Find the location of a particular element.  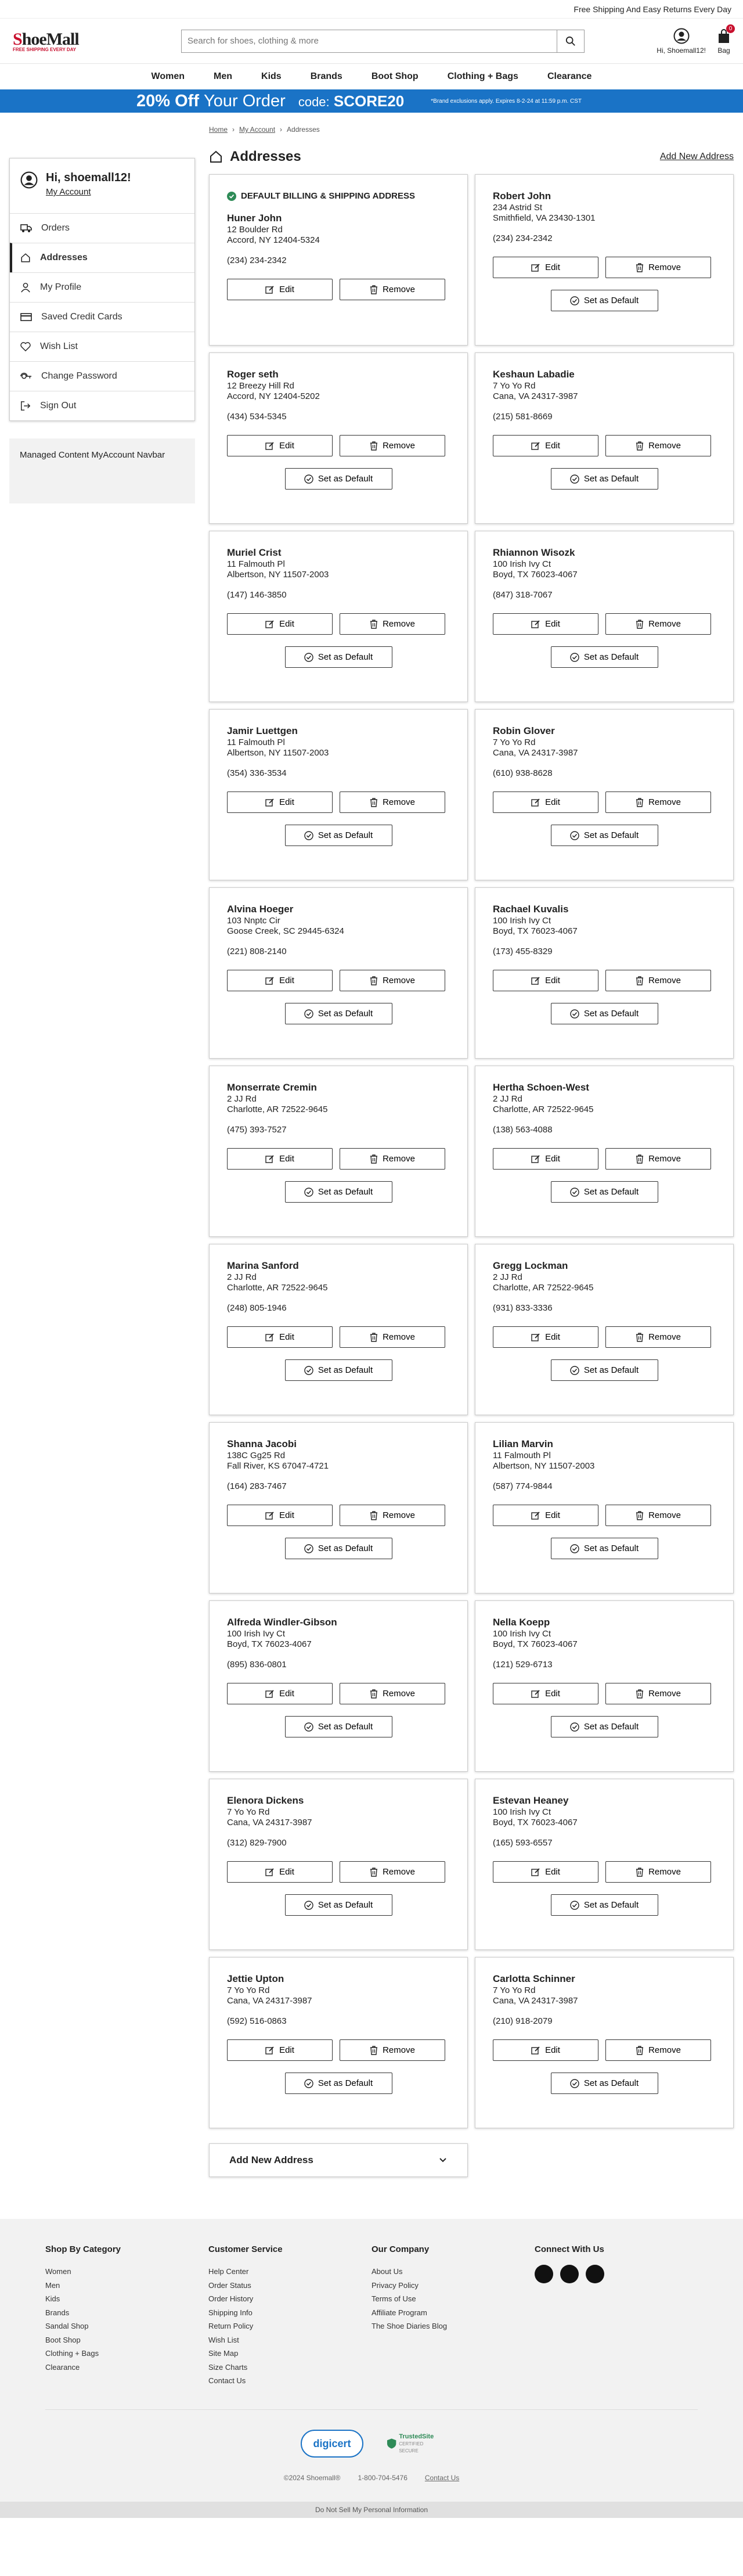

footer-link: Terms of Use is located at coordinates (453, 2299).